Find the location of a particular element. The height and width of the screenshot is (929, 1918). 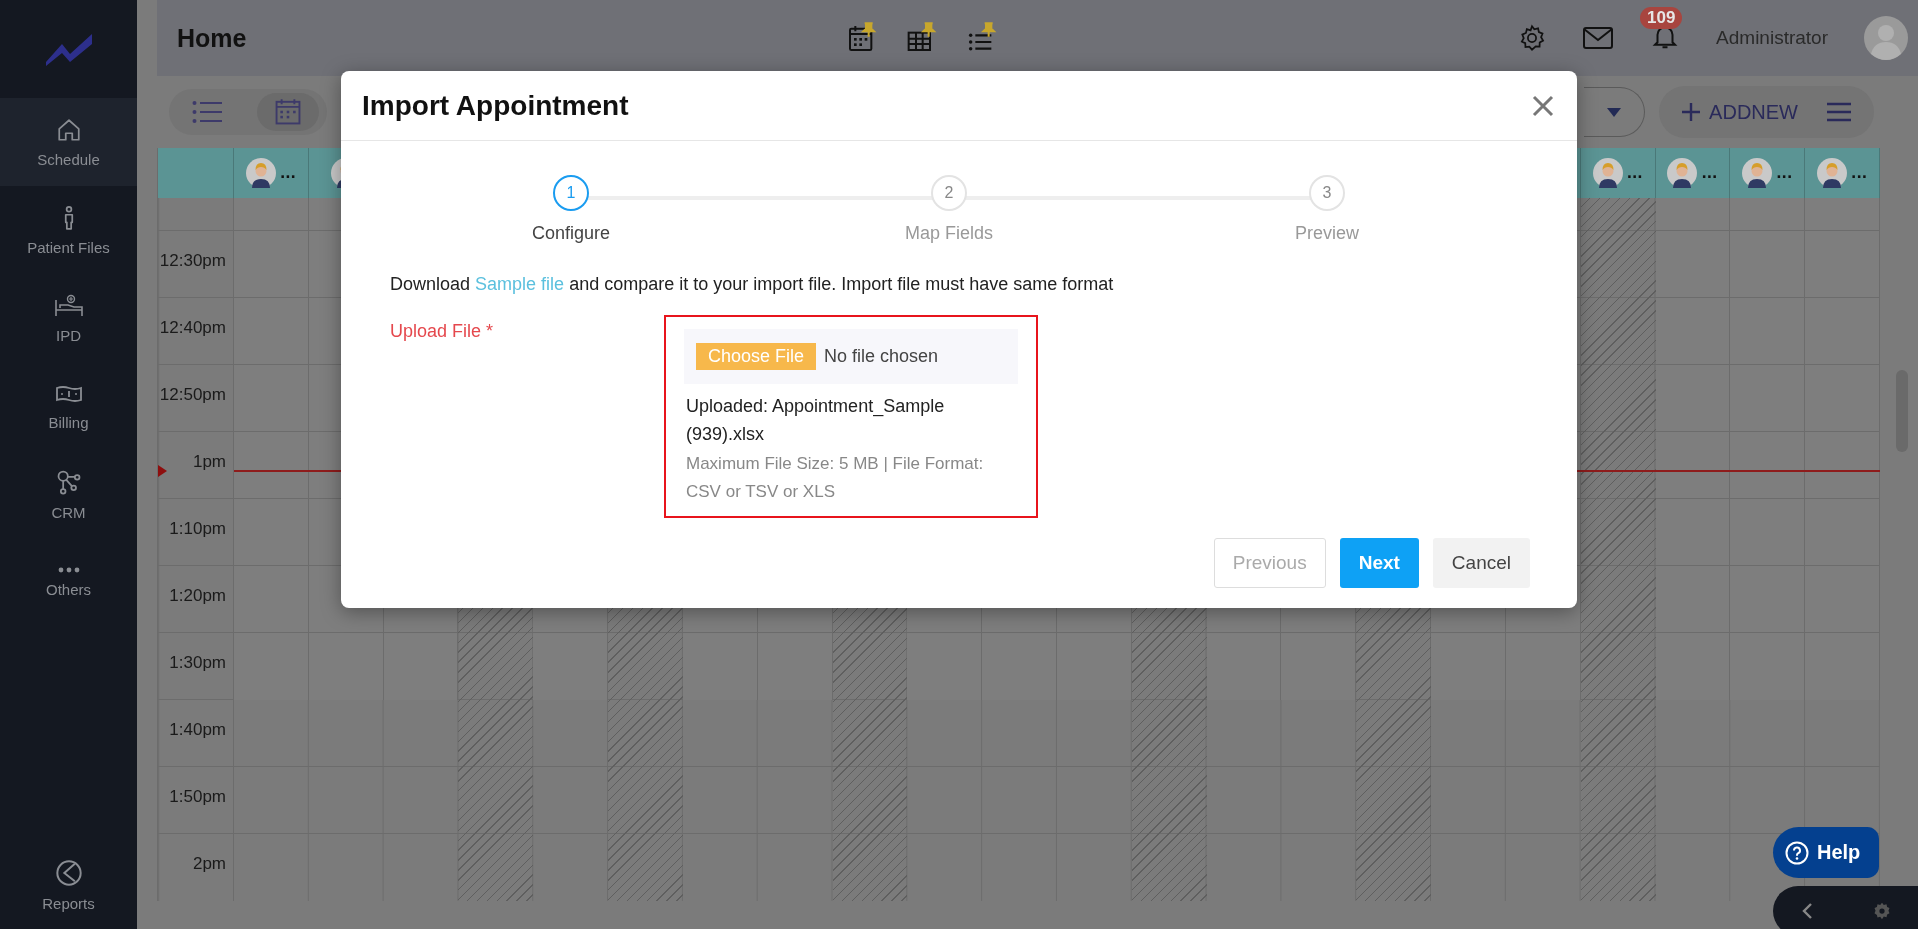

upload-file-label: Upload File * is located at coordinates (442, 331).